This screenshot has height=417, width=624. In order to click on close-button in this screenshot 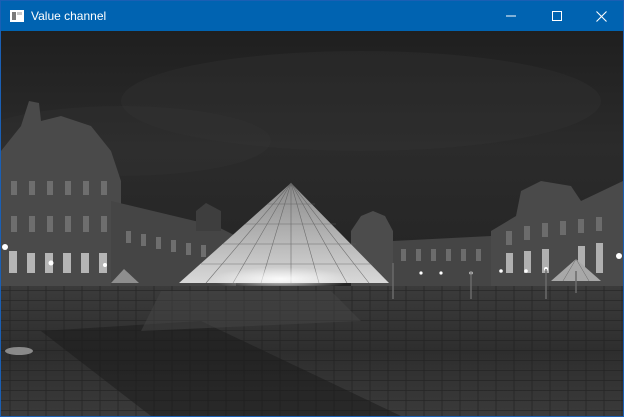, I will do `click(601, 16)`.